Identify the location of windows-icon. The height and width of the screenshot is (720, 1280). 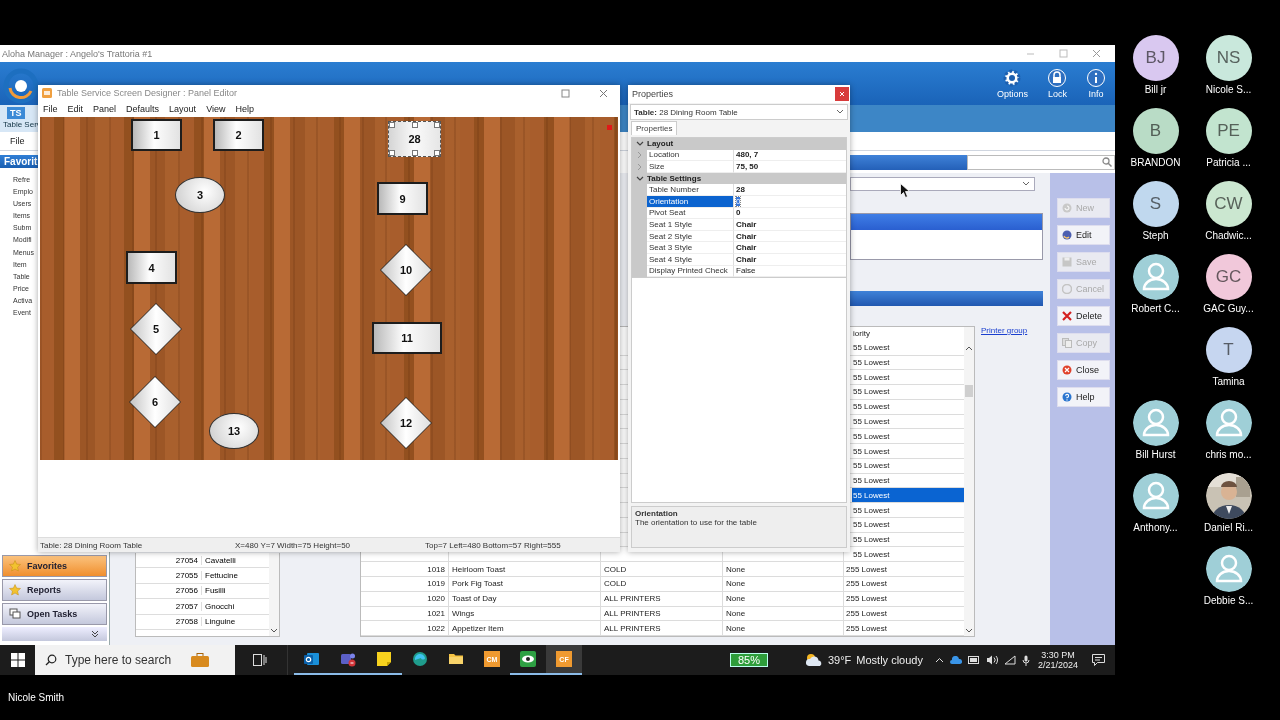
(18, 660).